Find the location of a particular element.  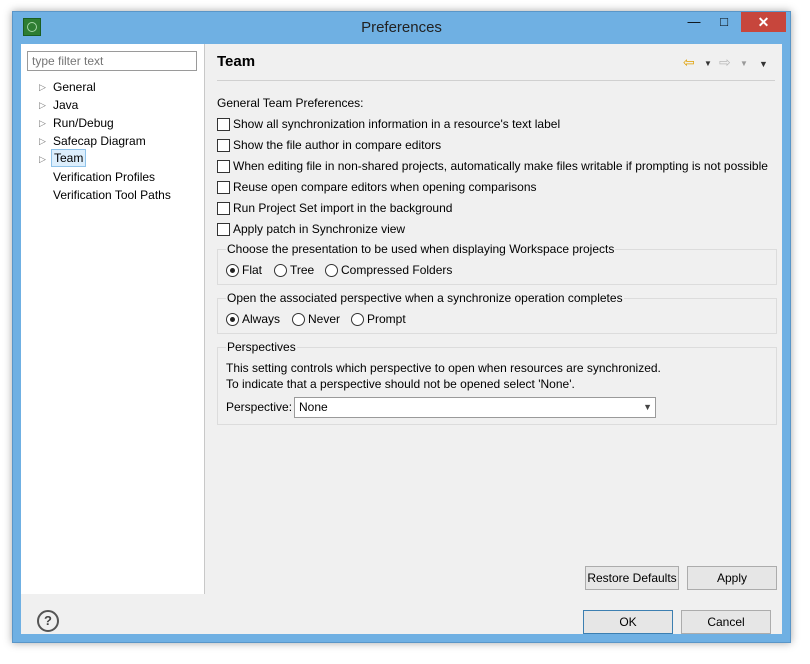

page-navigation: ⇦ ▼ ⇨ ▼ ▼ is located at coordinates (730, 62).